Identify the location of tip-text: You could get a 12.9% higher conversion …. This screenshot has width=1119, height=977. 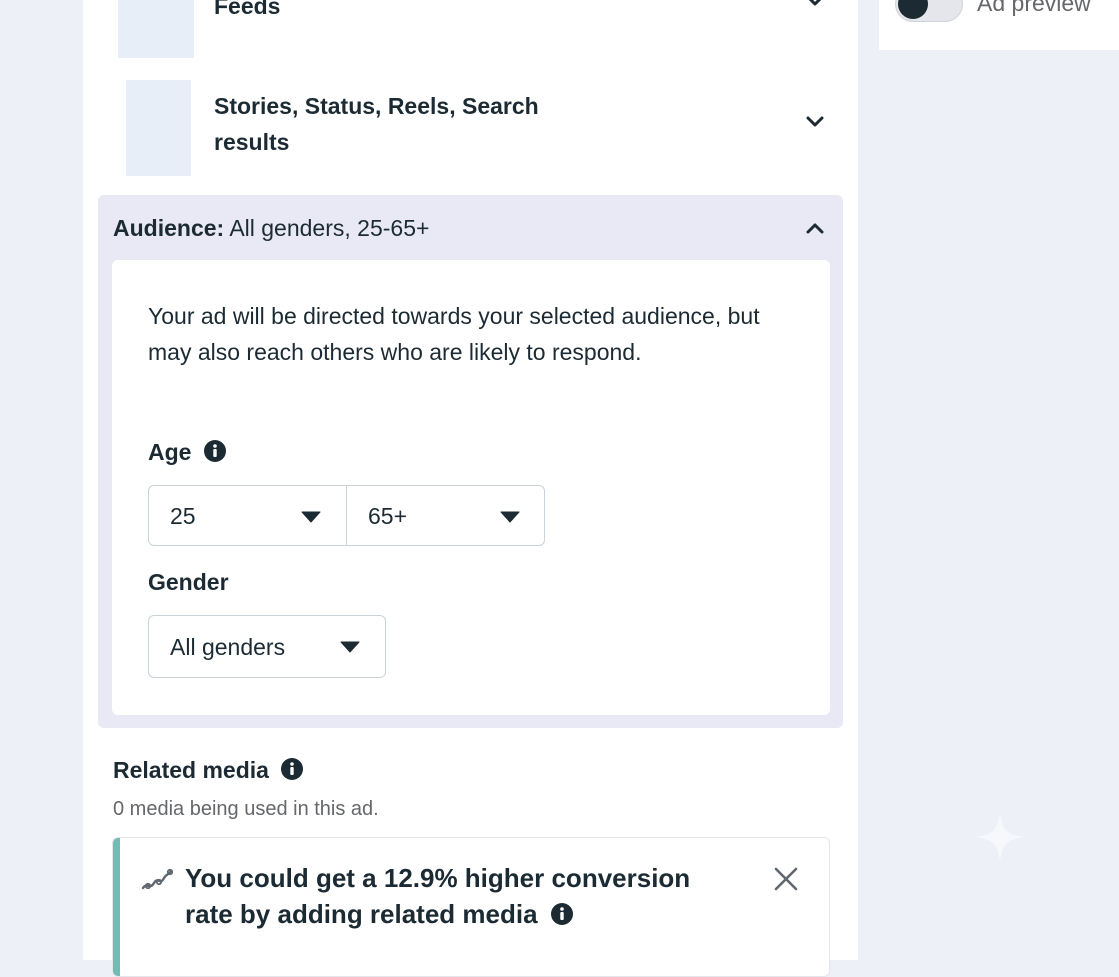
(438, 896).